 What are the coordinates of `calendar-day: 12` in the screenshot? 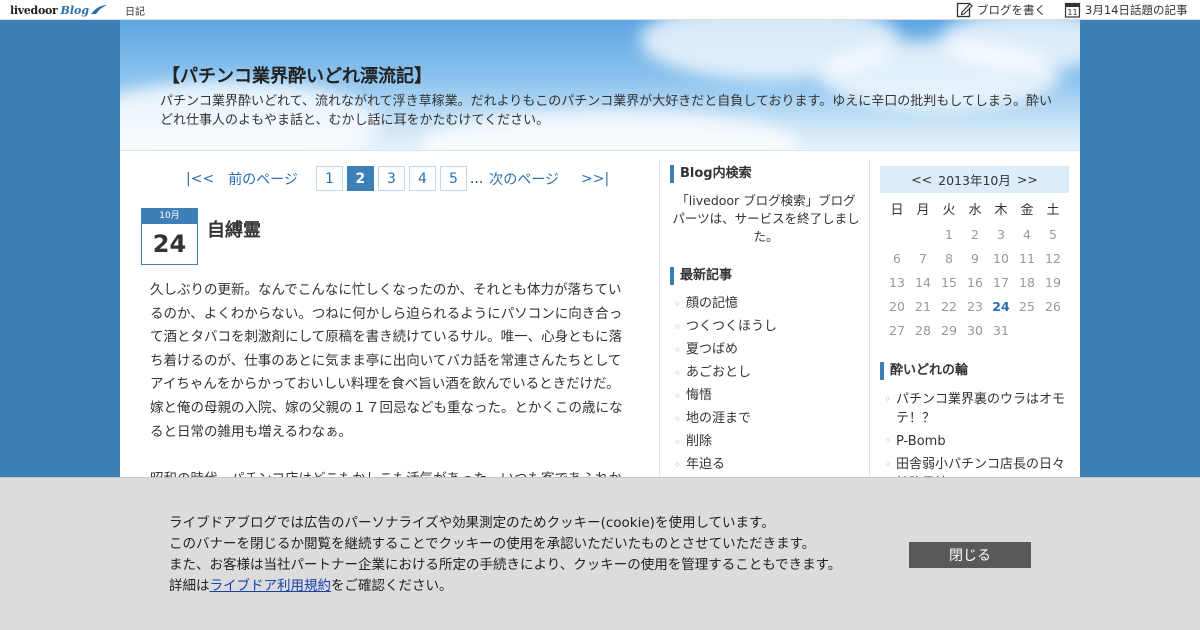 It's located at (1053, 258).